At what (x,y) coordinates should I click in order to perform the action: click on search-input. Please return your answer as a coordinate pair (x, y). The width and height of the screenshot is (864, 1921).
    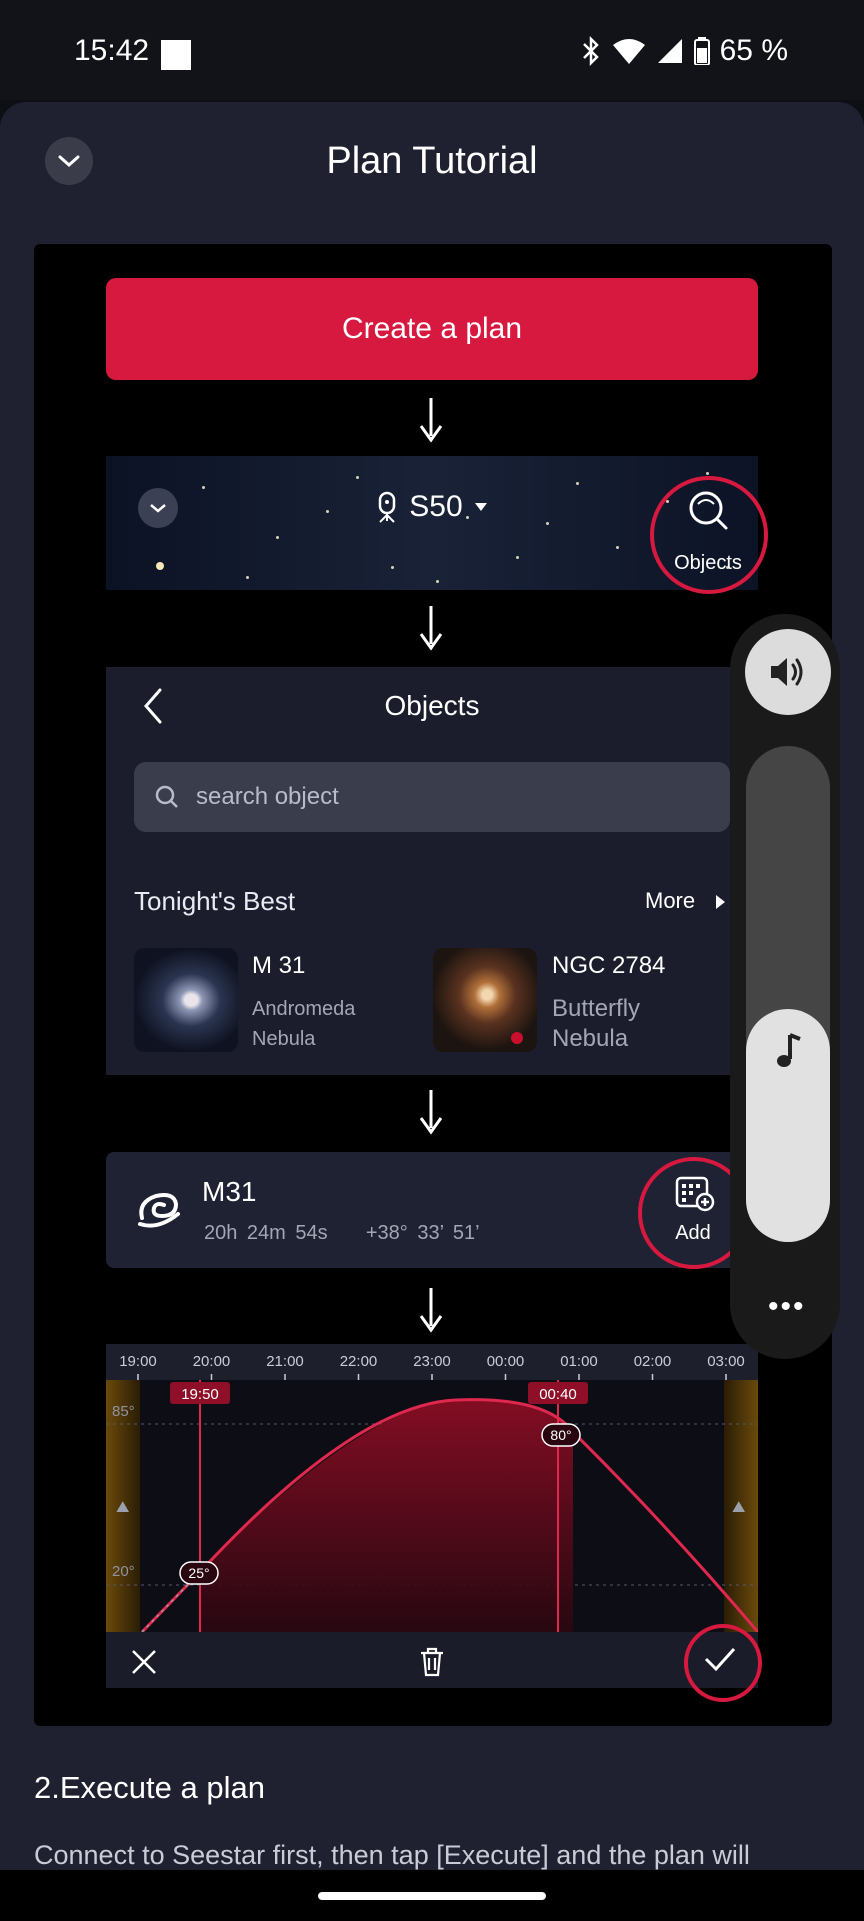
    Looking at the image, I should click on (436, 797).